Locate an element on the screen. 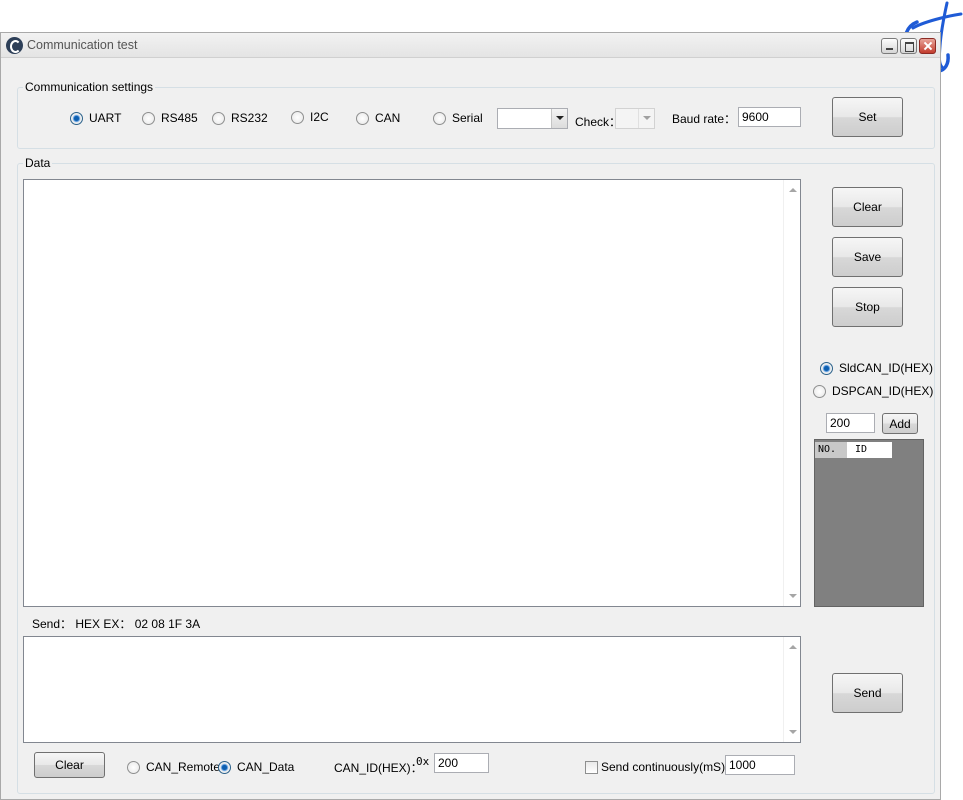 The height and width of the screenshot is (800, 963). save-button: Save is located at coordinates (867, 257).